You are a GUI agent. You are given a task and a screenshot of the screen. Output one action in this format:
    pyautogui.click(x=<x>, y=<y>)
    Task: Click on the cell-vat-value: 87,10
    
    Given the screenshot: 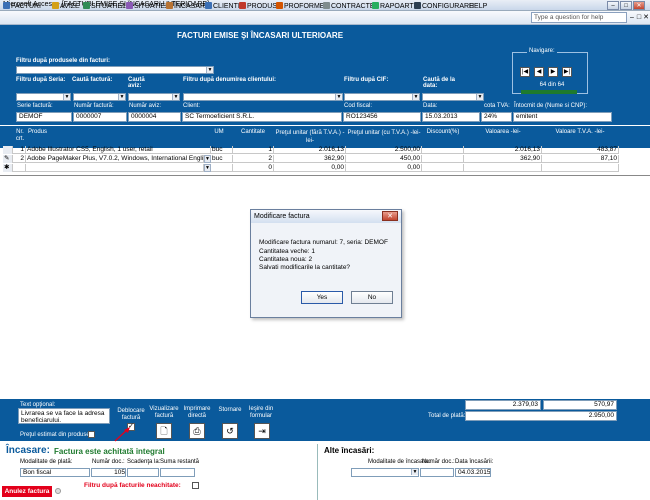 What is the action you would take?
    pyautogui.click(x=580, y=159)
    